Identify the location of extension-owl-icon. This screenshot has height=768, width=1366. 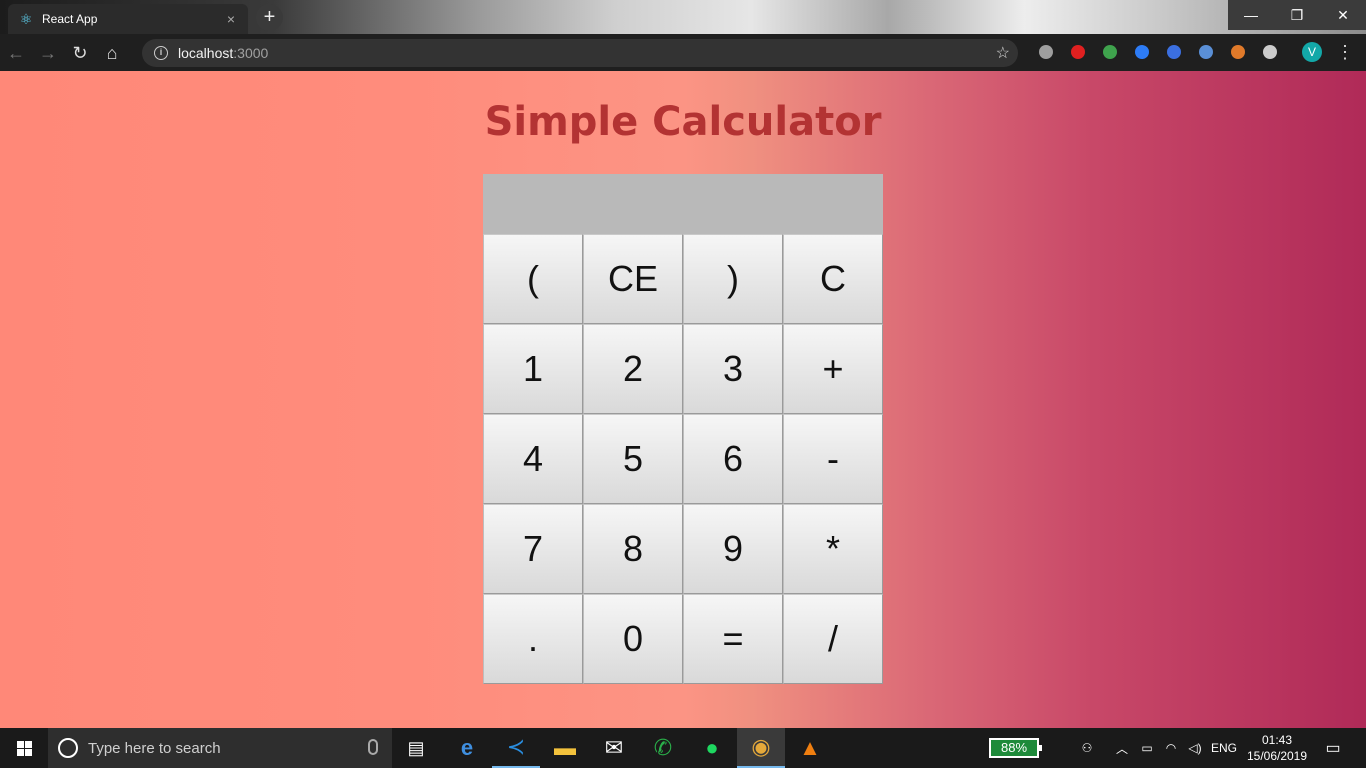
(1238, 52).